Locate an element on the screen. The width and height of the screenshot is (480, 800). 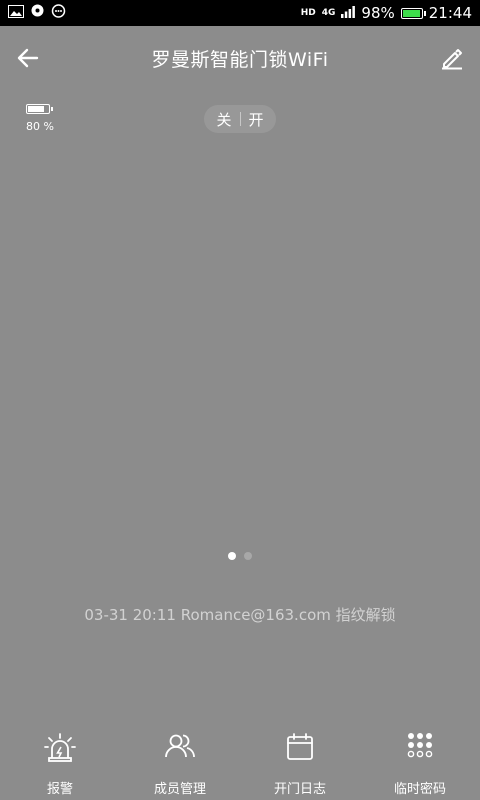
message-notification-icon is located at coordinates (37, 13).